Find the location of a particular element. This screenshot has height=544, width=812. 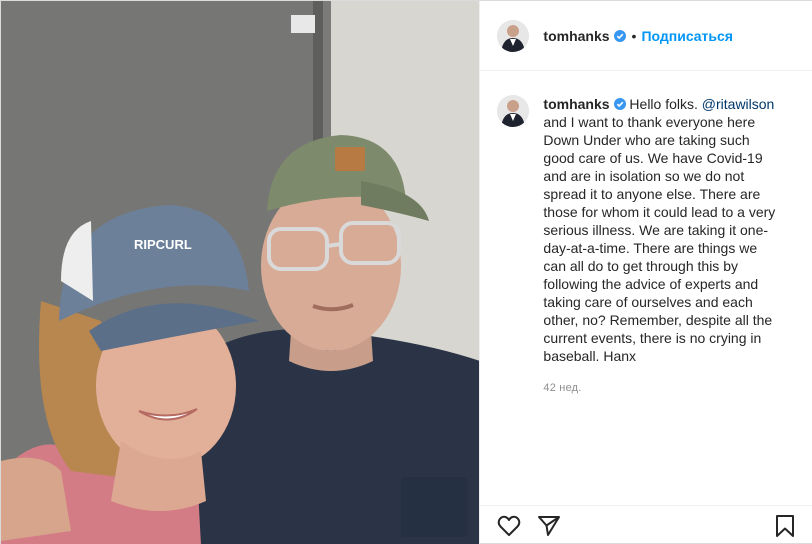

action-bar is located at coordinates (646, 524).